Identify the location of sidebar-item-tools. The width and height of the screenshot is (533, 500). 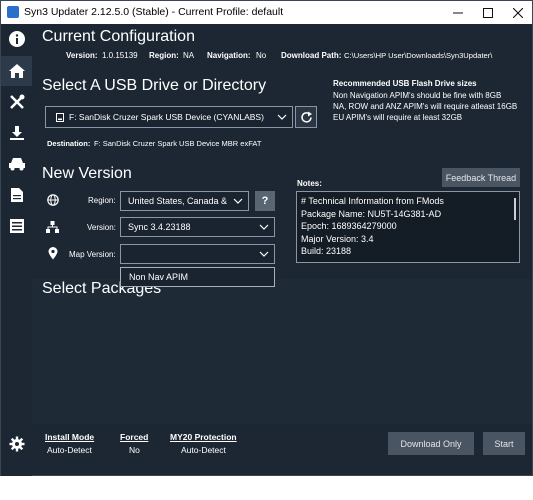
(16, 102).